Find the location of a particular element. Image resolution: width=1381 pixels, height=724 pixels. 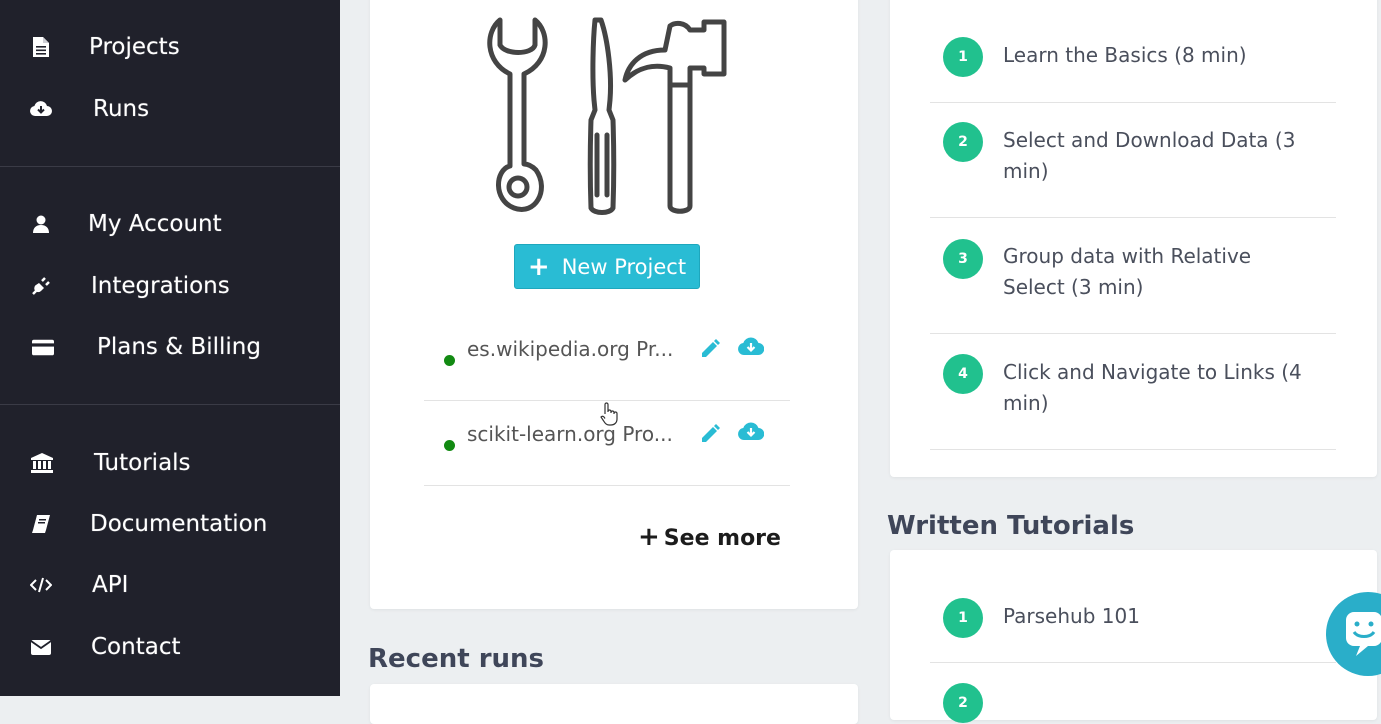

step-number-badge: 3 is located at coordinates (963, 259).